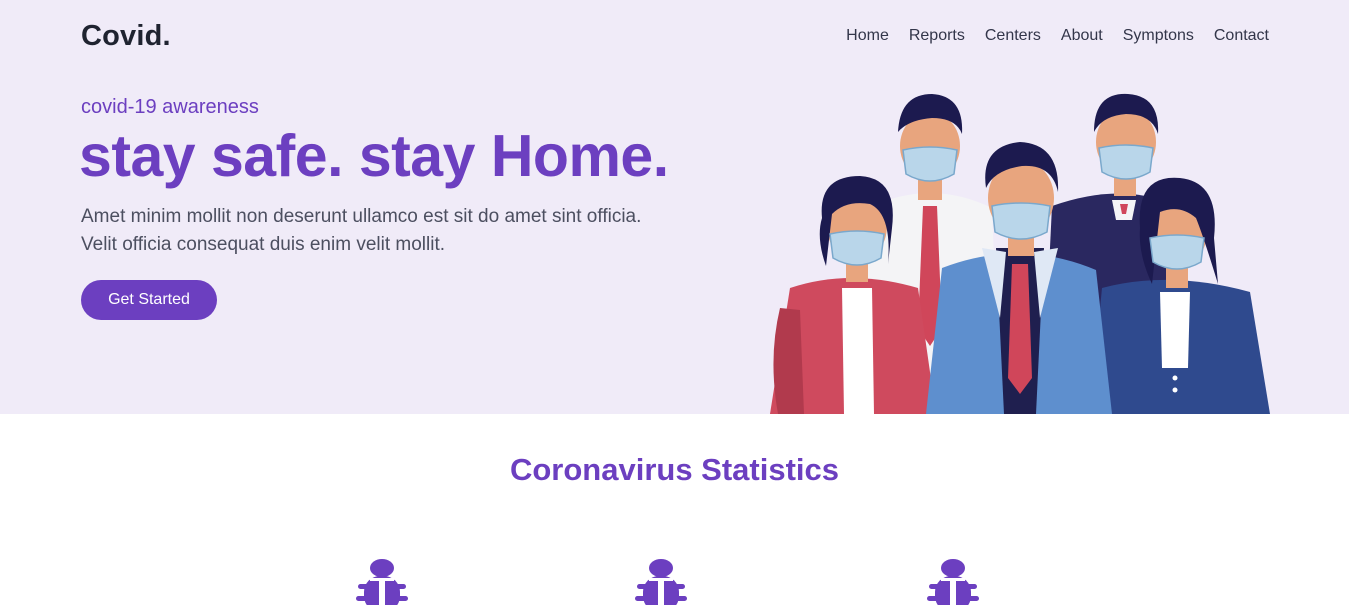 The height and width of the screenshot is (605, 1349). I want to click on nav-item-symptons: Symptons, so click(1158, 36).